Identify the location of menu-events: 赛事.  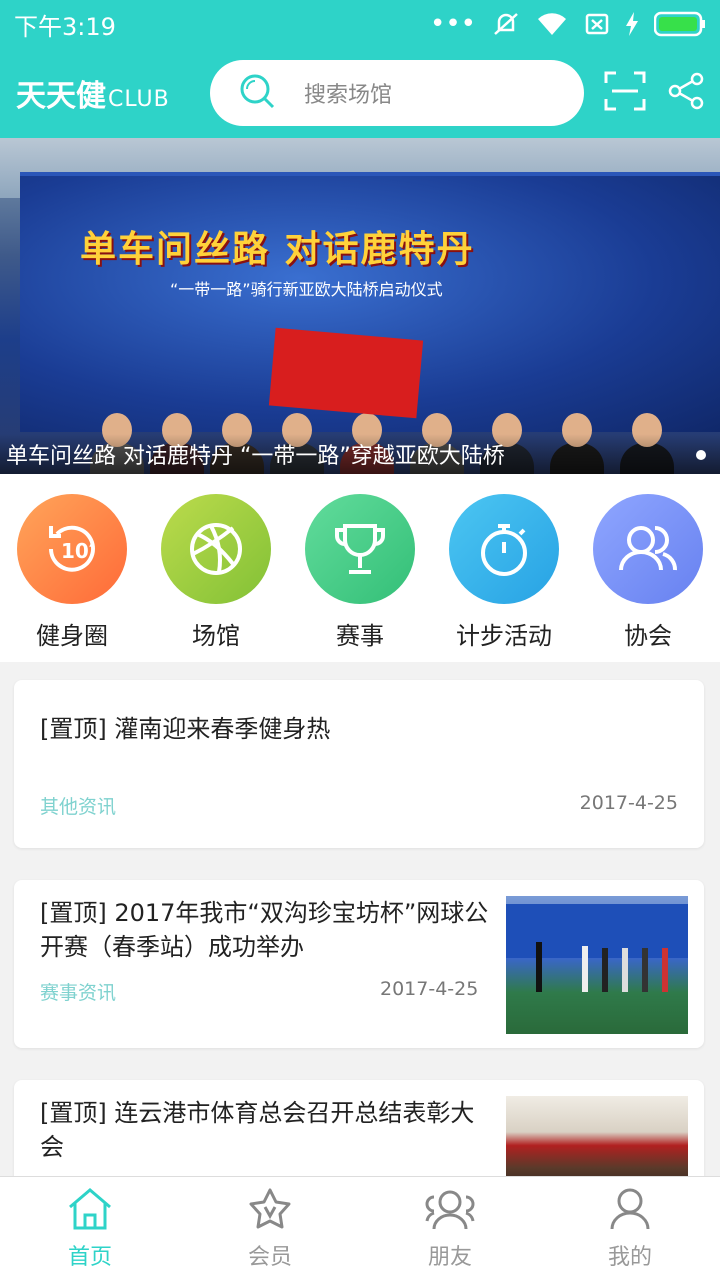
(360, 578).